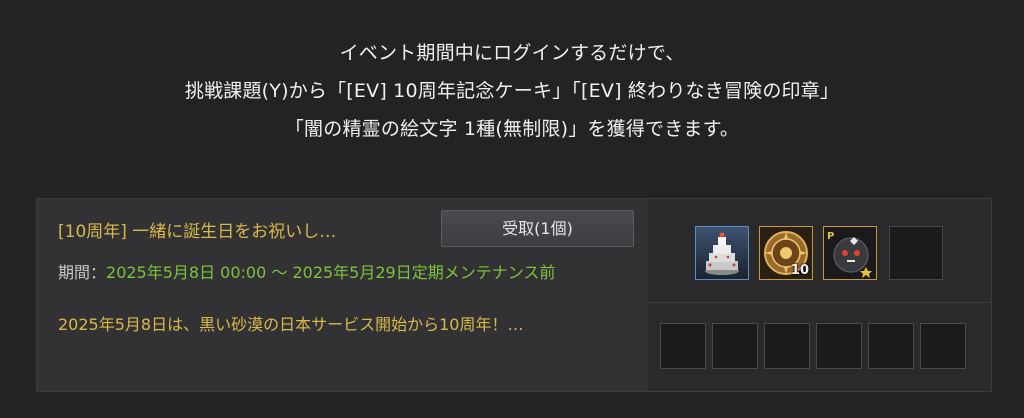 This screenshot has width=1024, height=418. What do you see at coordinates (512, 53) in the screenshot?
I see `intro-line-1: イベント期間中にログインするだけで、` at bounding box center [512, 53].